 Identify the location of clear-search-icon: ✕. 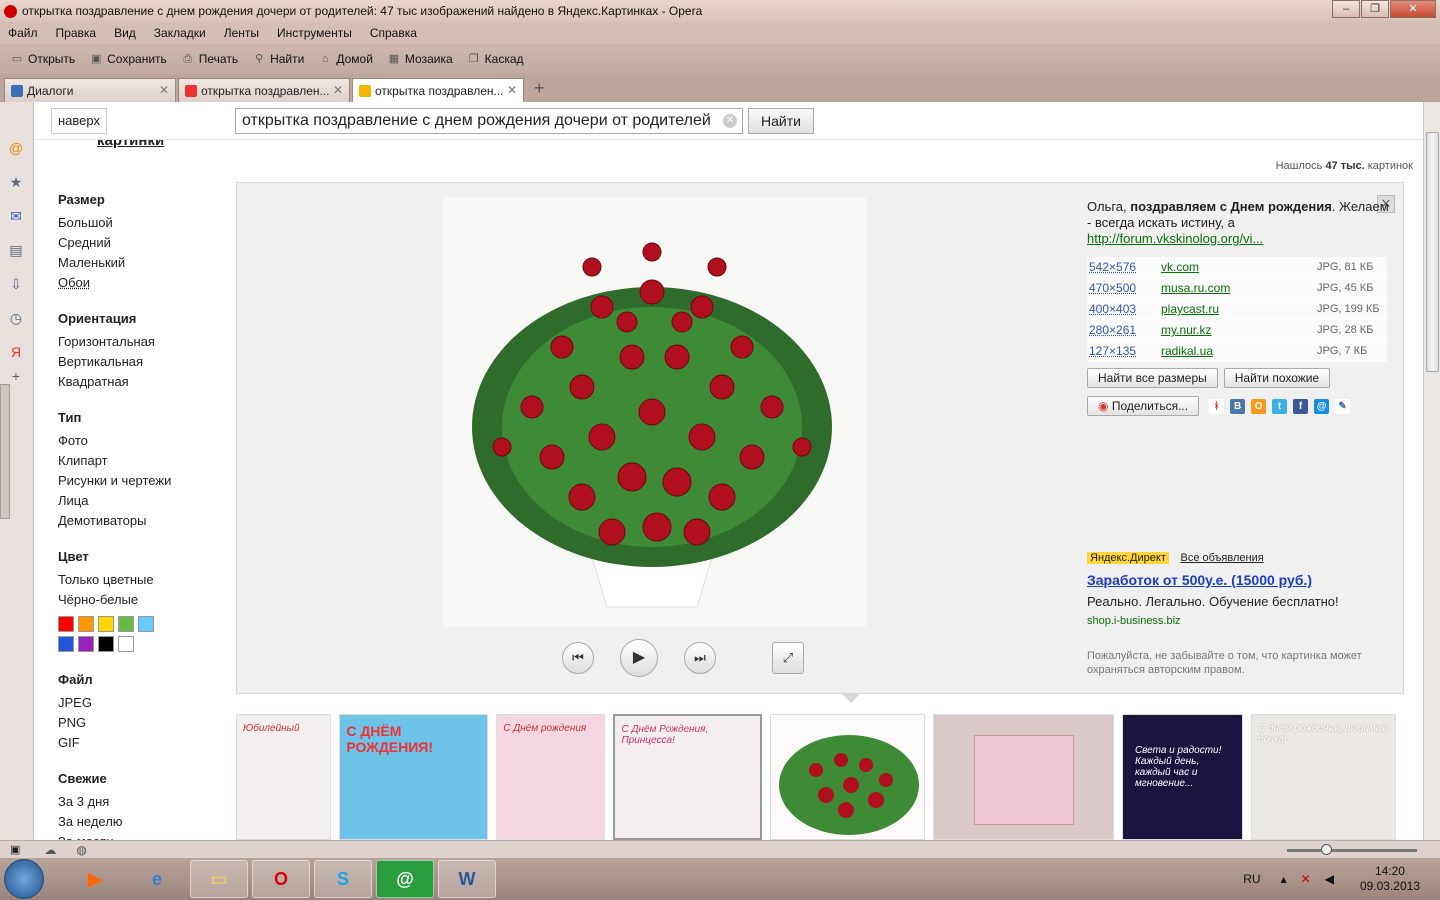
(730, 121).